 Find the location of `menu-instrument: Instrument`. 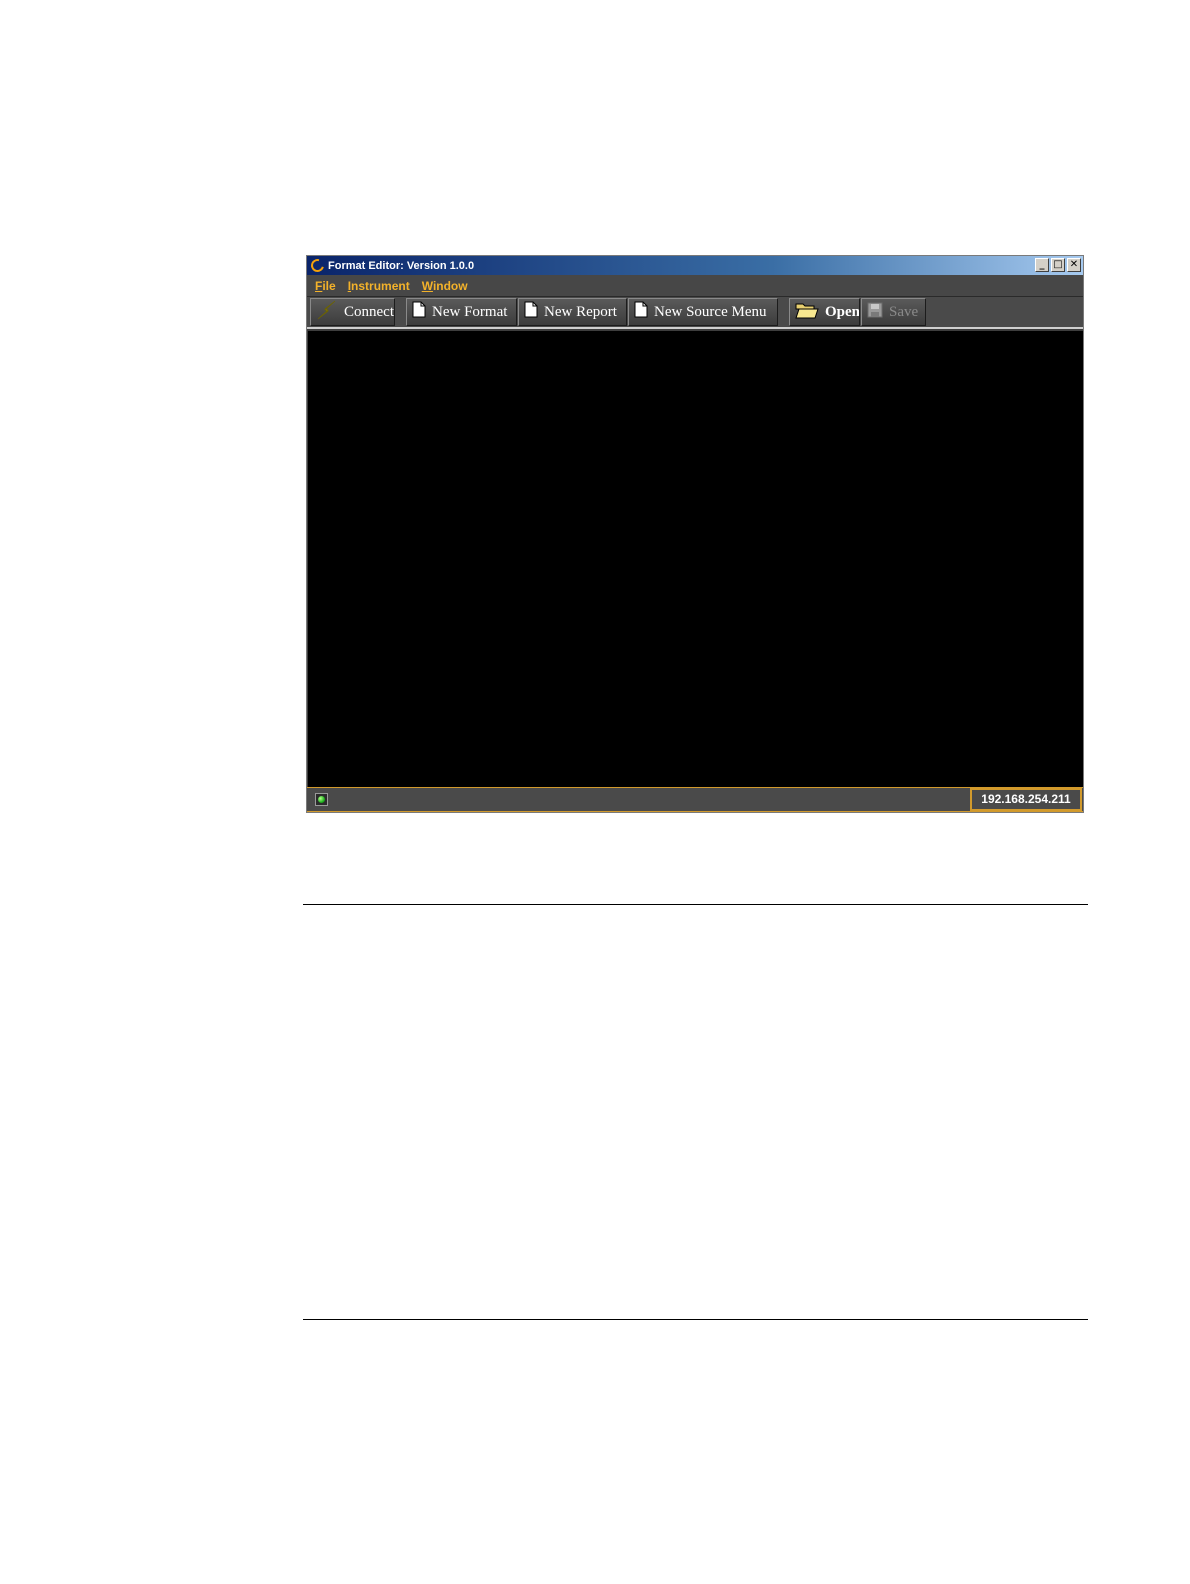

menu-instrument: Instrument is located at coordinates (379, 286).